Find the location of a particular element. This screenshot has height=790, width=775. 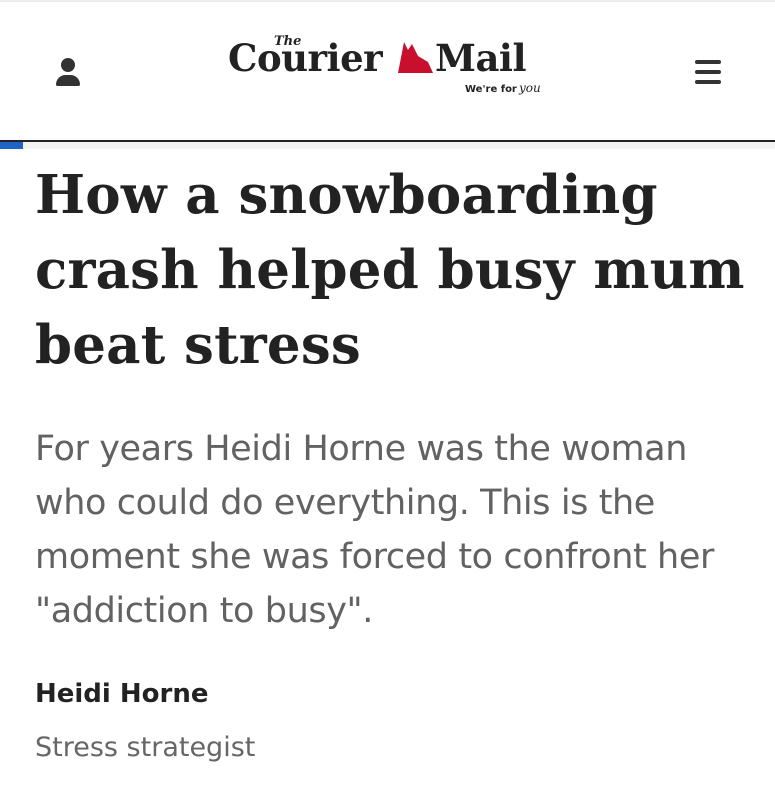

queensland-map-icon is located at coordinates (415, 57).